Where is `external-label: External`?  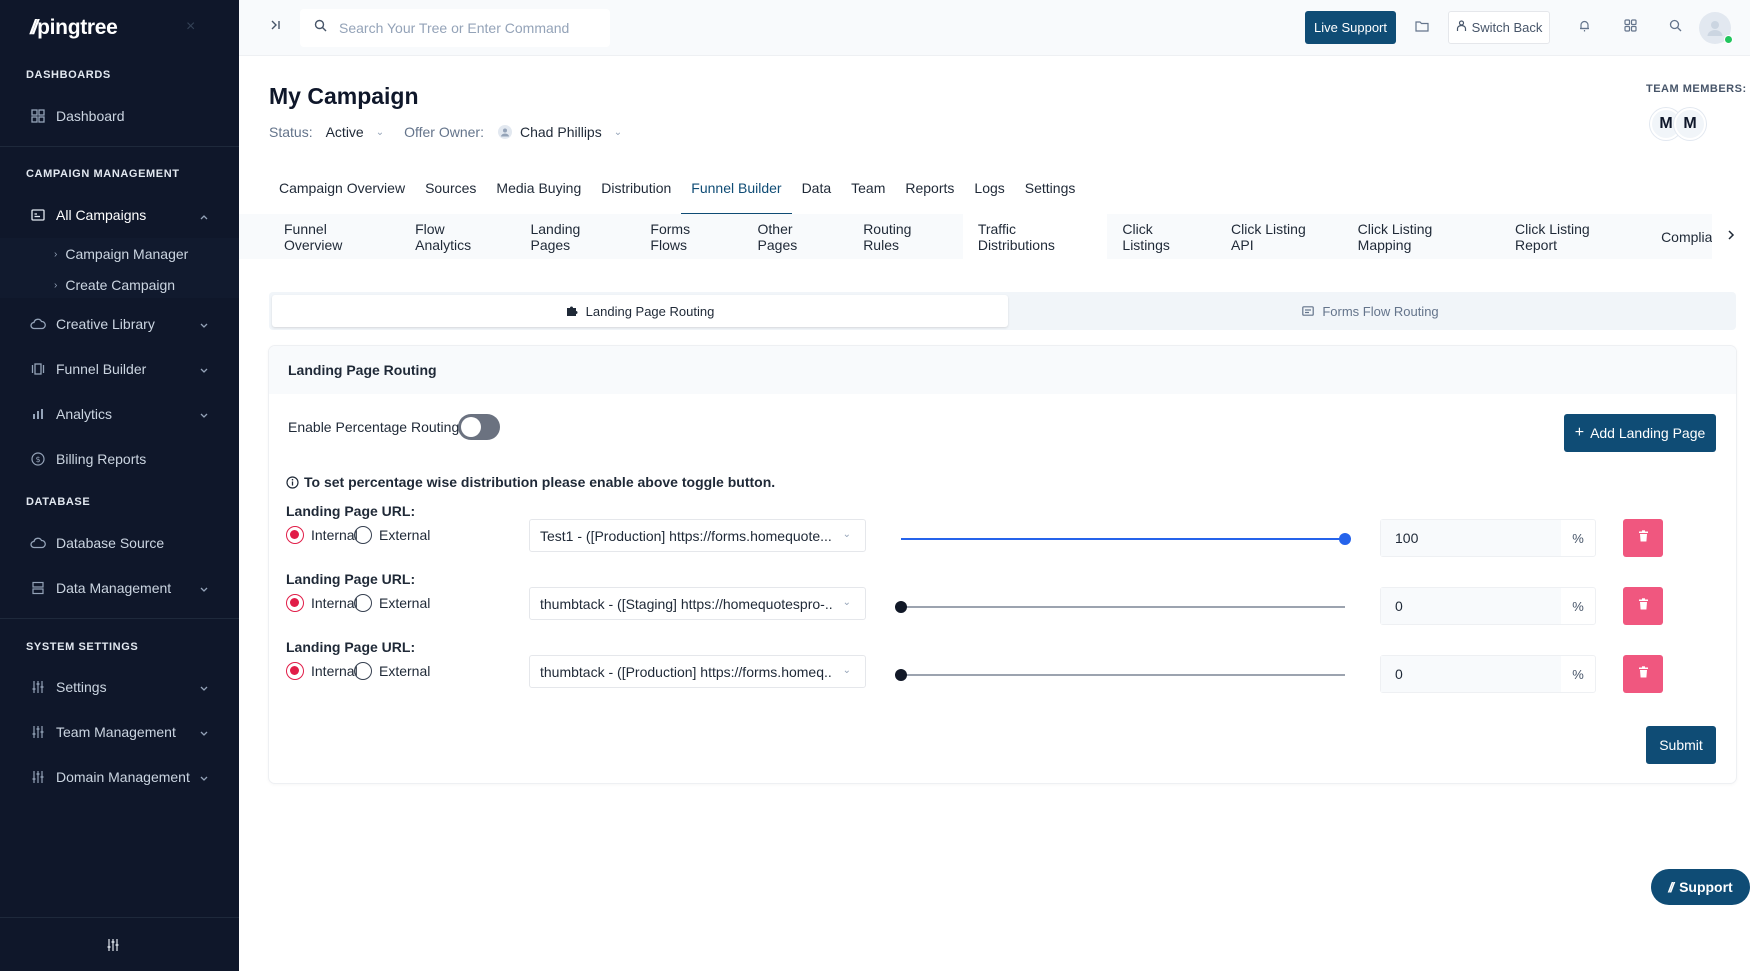 external-label: External is located at coordinates (405, 671).